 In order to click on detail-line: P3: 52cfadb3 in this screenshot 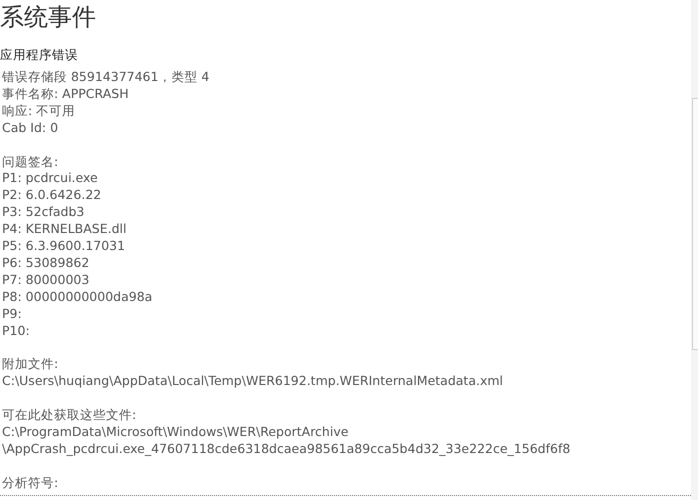, I will do `click(44, 213)`.